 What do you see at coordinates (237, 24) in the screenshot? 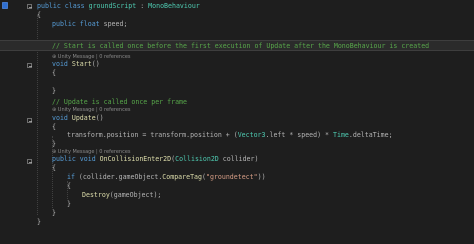
I see `code-line: public float speed;` at bounding box center [237, 24].